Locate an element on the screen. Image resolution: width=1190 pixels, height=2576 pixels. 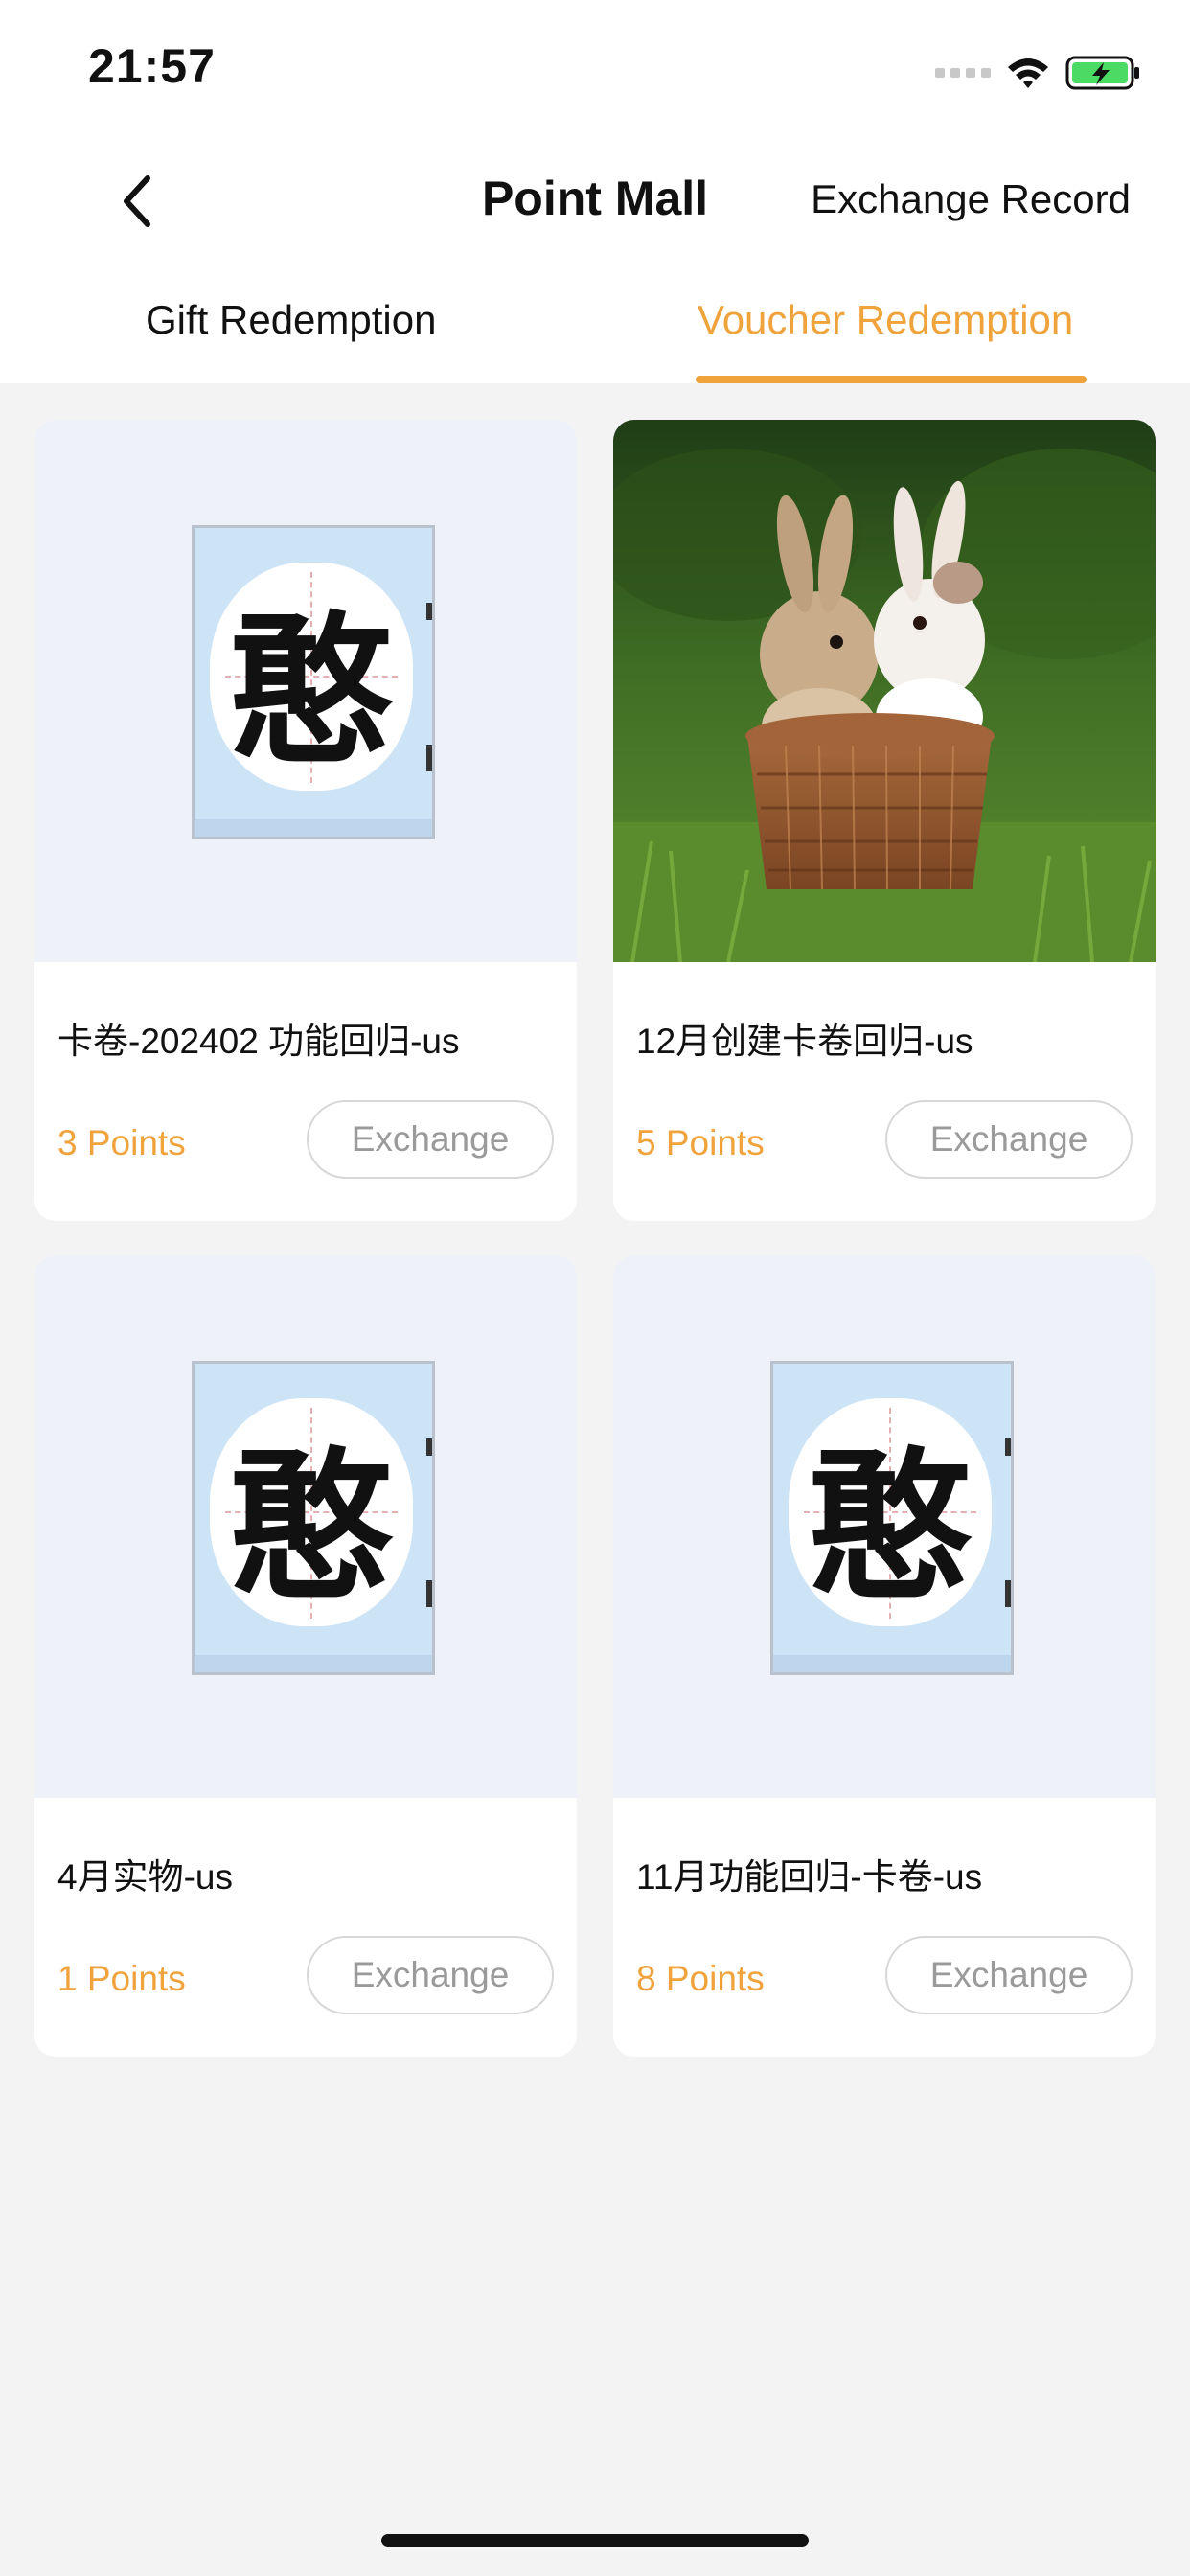
product-points: 1 Points is located at coordinates (122, 1978).